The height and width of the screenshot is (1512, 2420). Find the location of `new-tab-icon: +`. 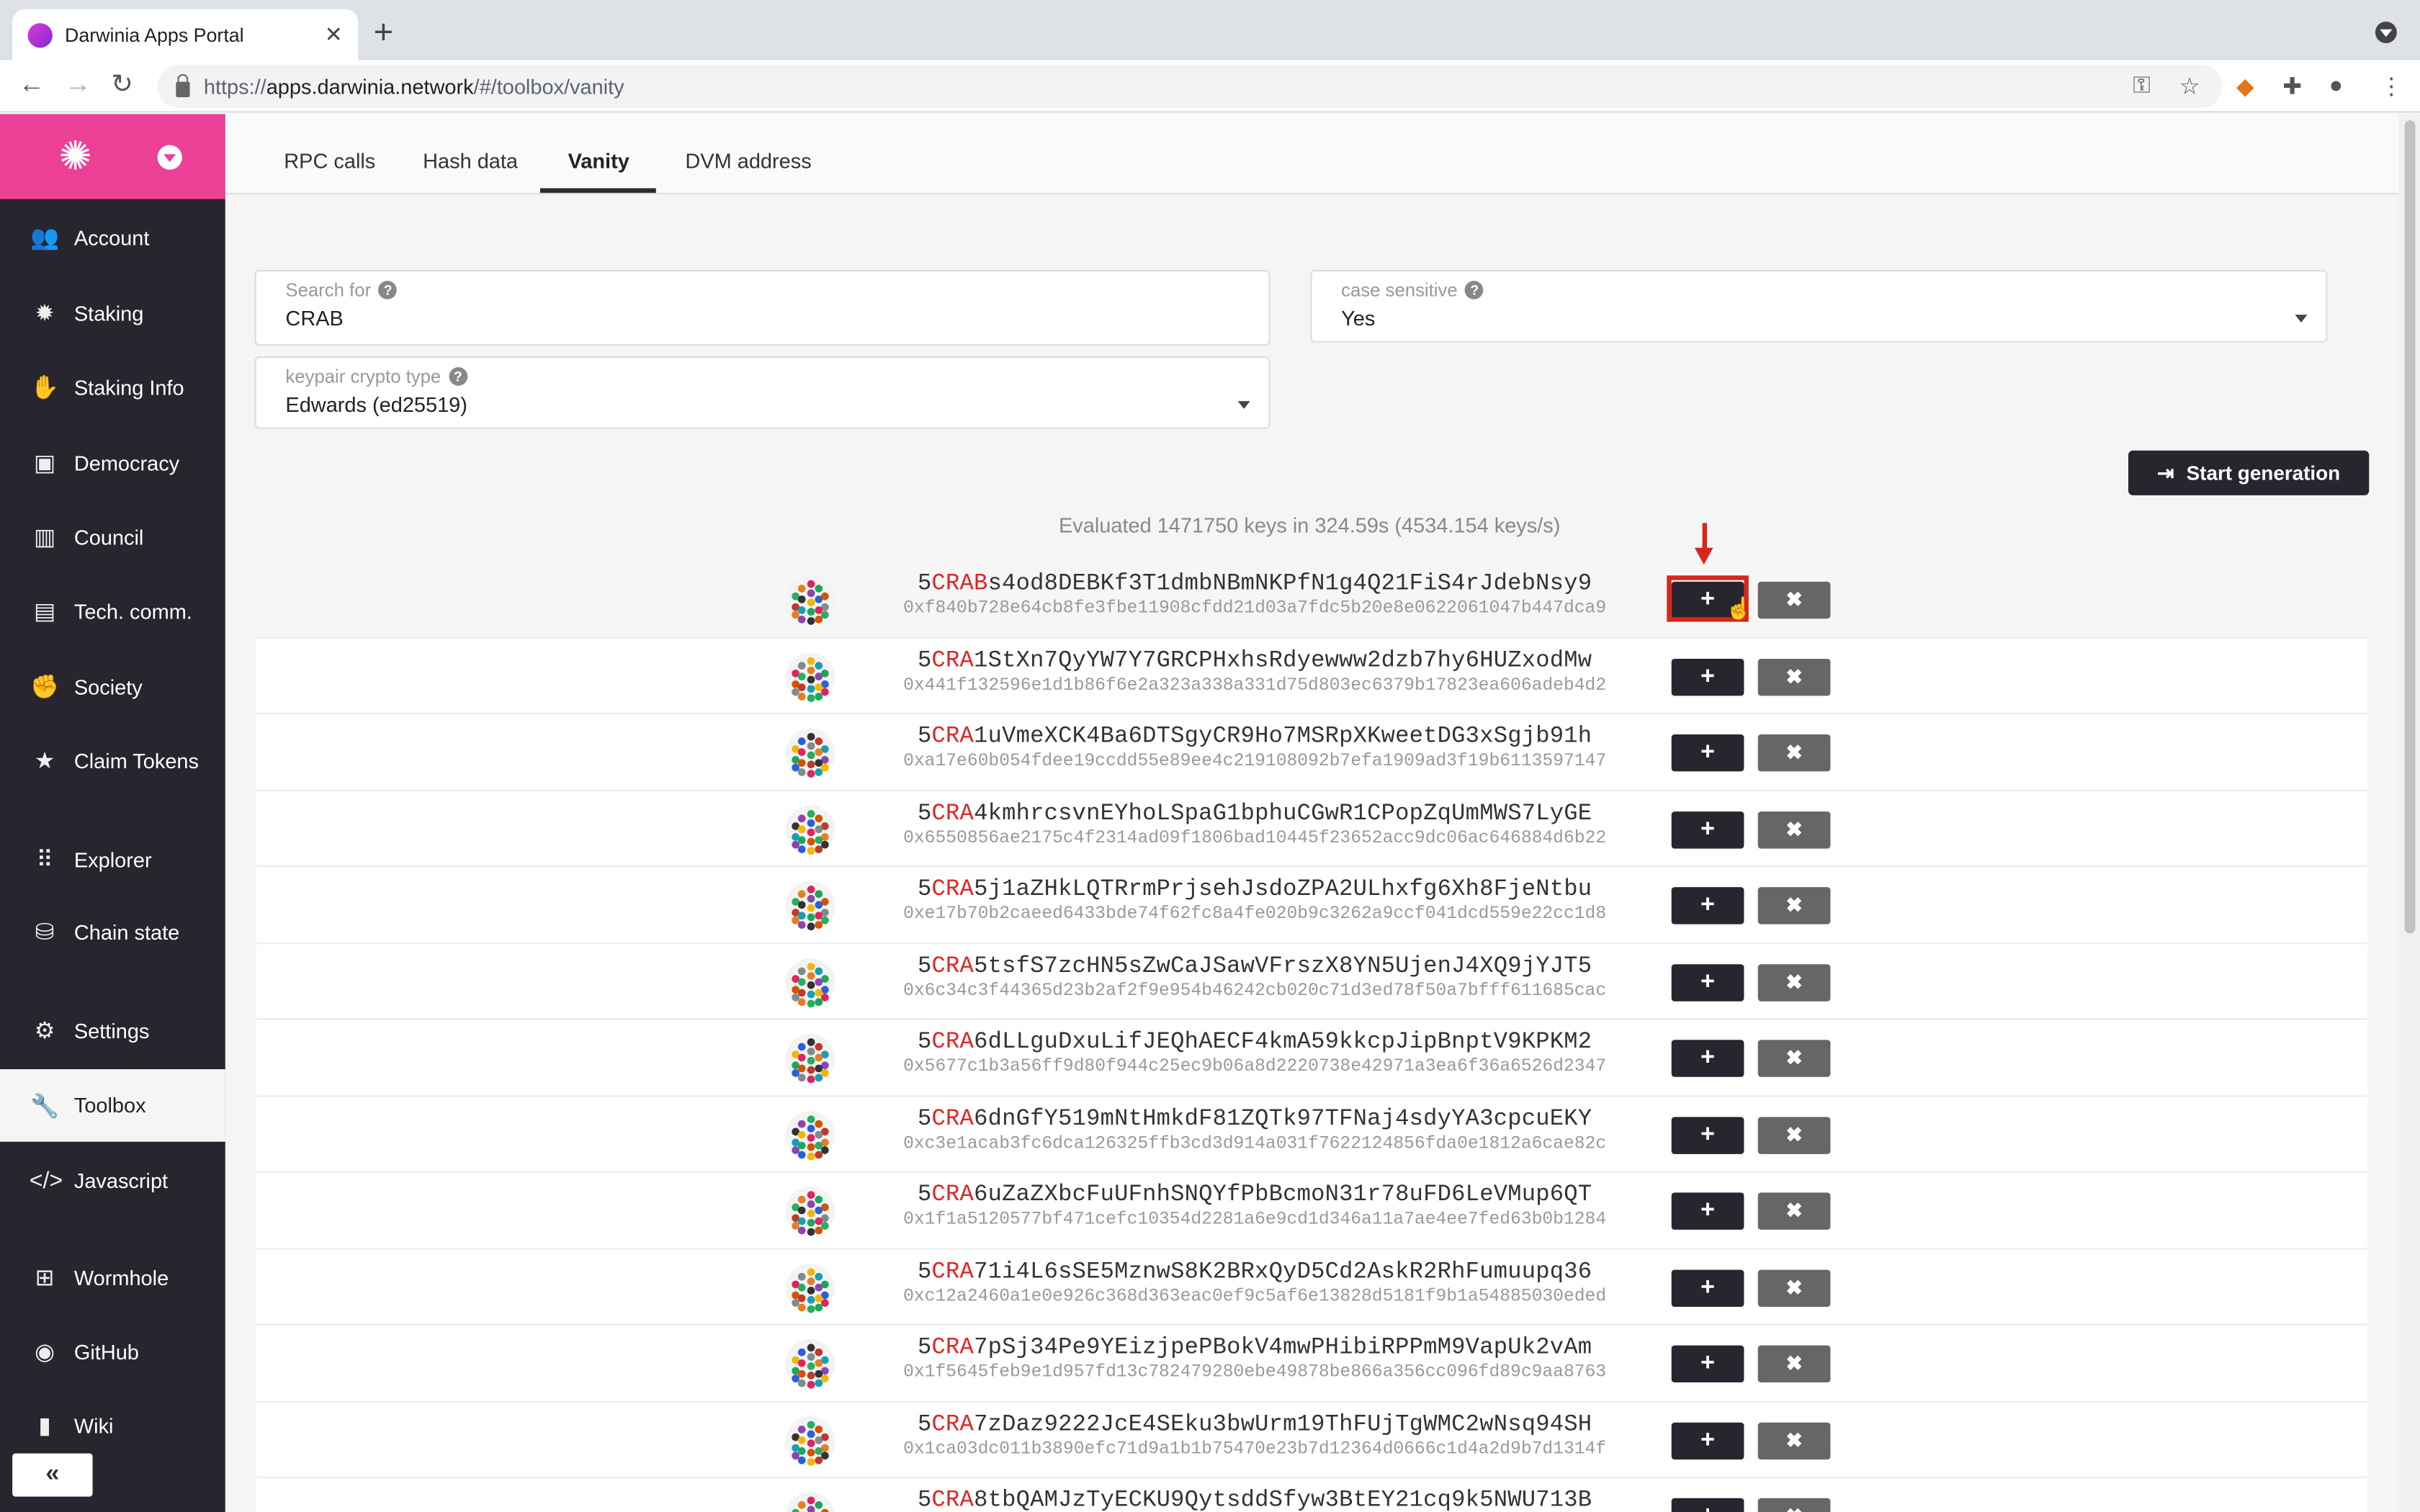

new-tab-icon: + is located at coordinates (384, 31).